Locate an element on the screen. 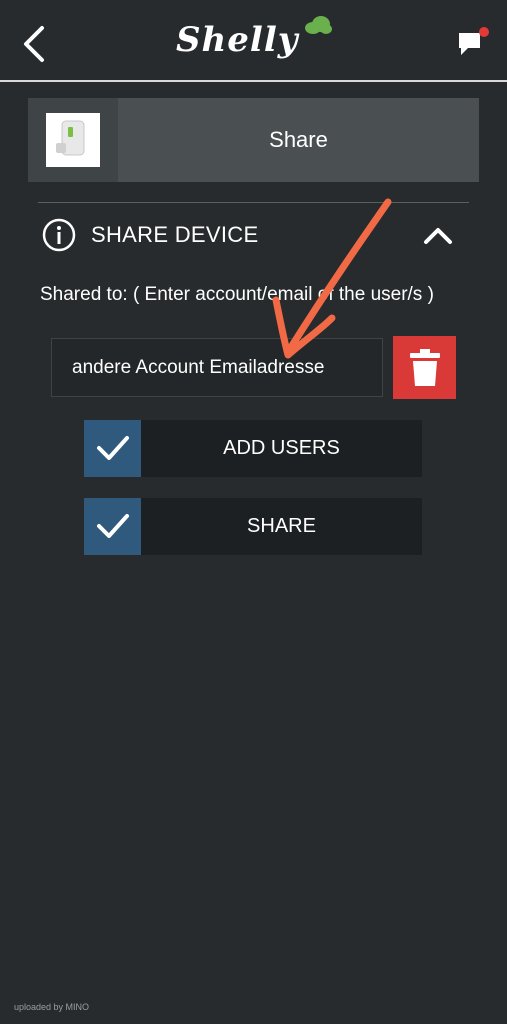 The width and height of the screenshot is (507, 1024). share-button: SHARE is located at coordinates (253, 526).